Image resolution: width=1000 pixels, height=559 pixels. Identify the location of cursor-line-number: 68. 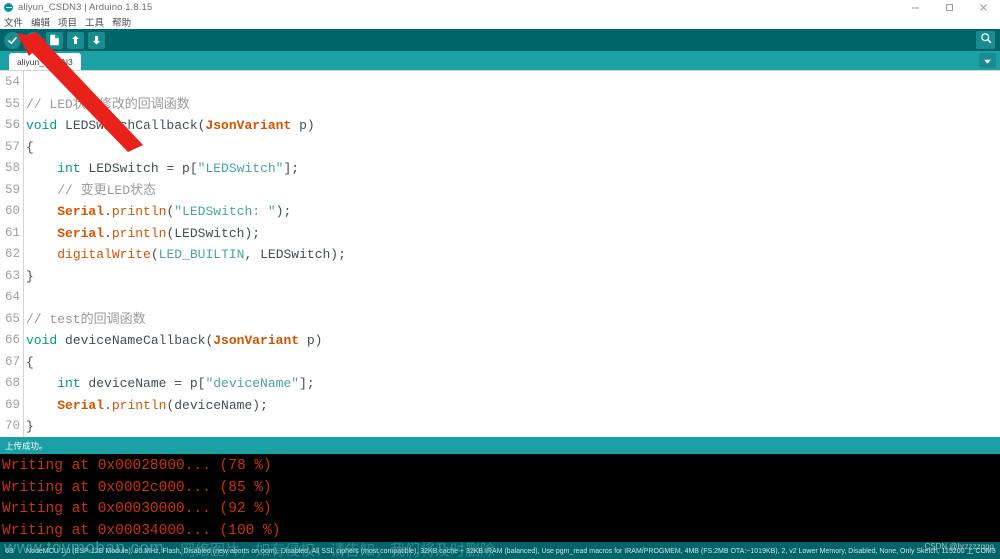
(9, 550).